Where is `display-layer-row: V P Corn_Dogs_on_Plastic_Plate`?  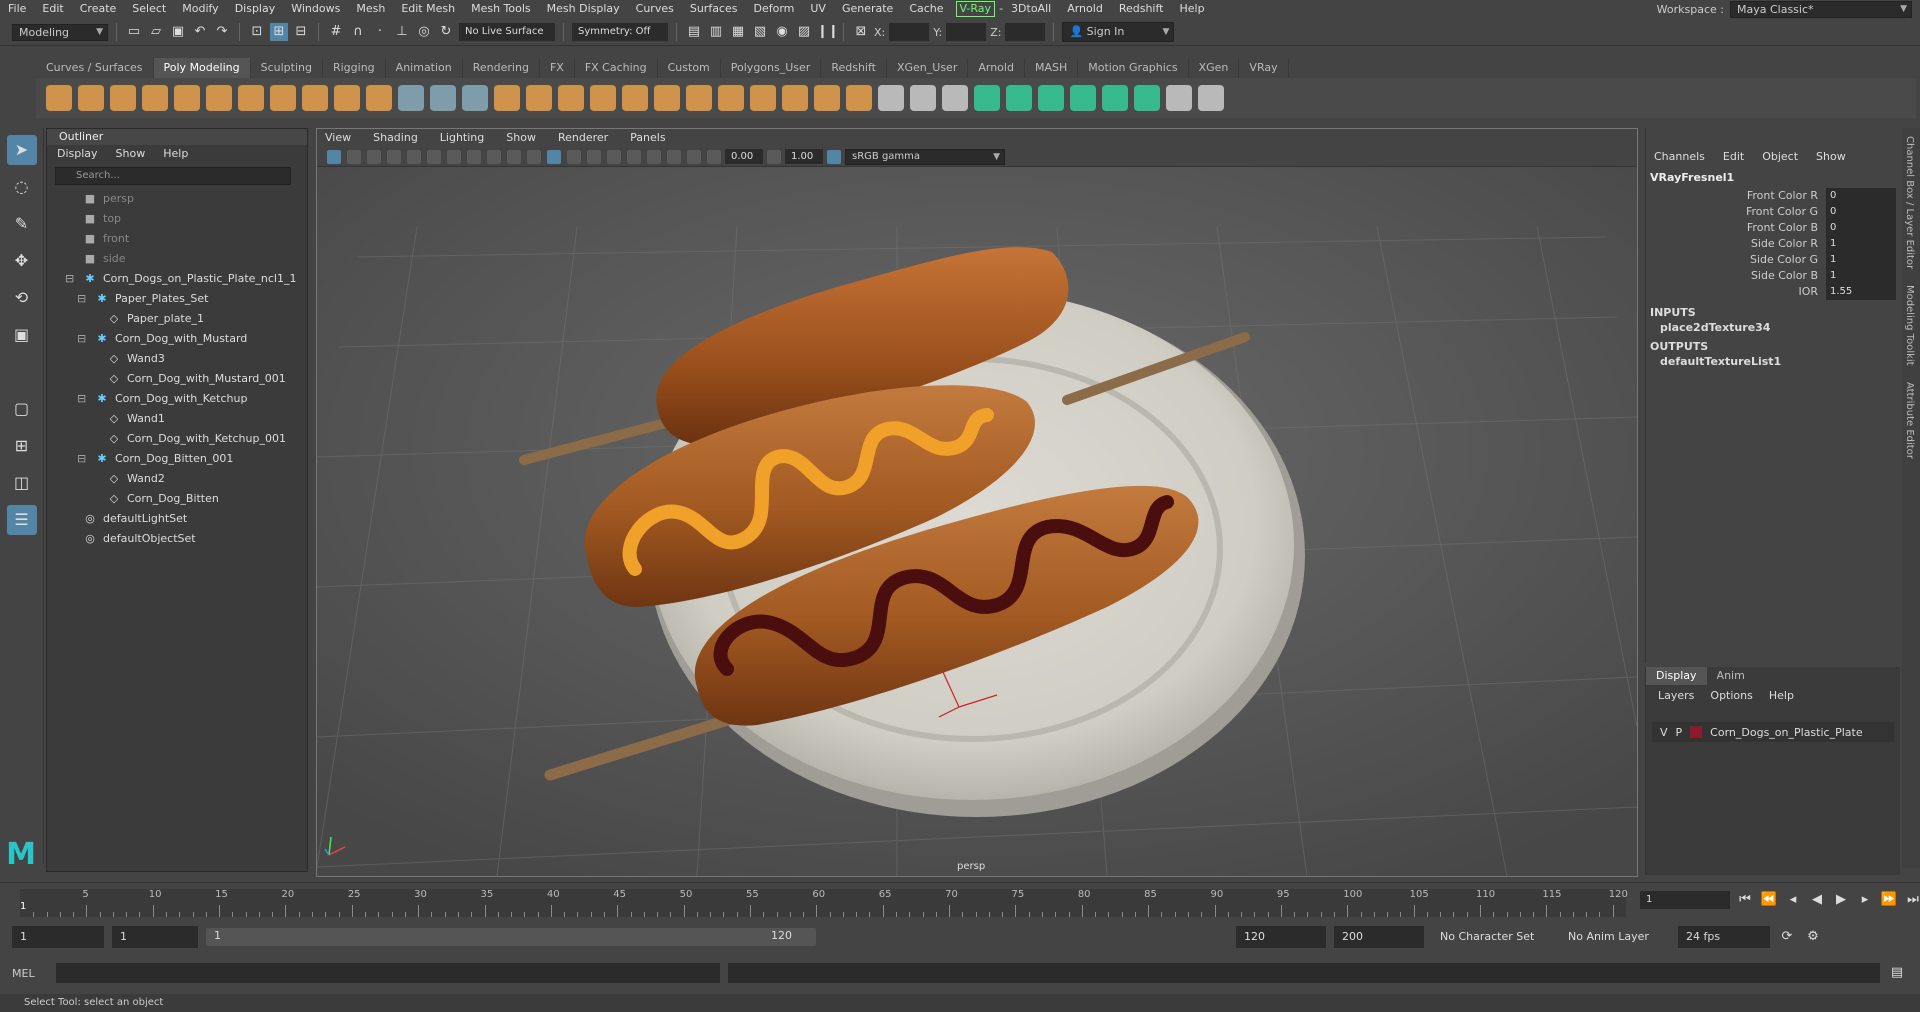 display-layer-row: V P Corn_Dogs_on_Plastic_Plate is located at coordinates (1773, 732).